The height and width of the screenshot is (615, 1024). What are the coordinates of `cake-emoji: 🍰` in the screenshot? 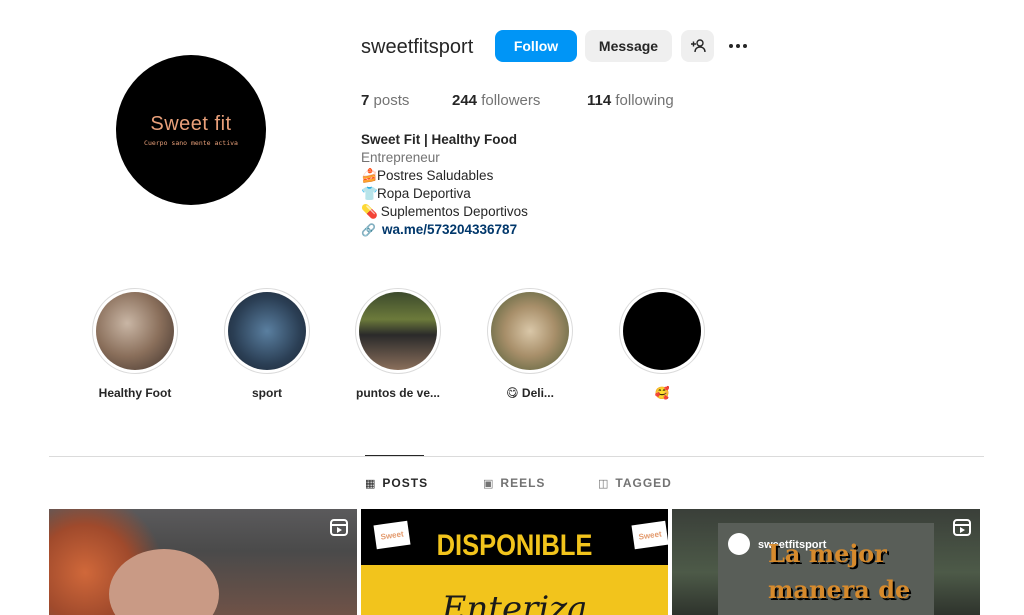 It's located at (369, 175).